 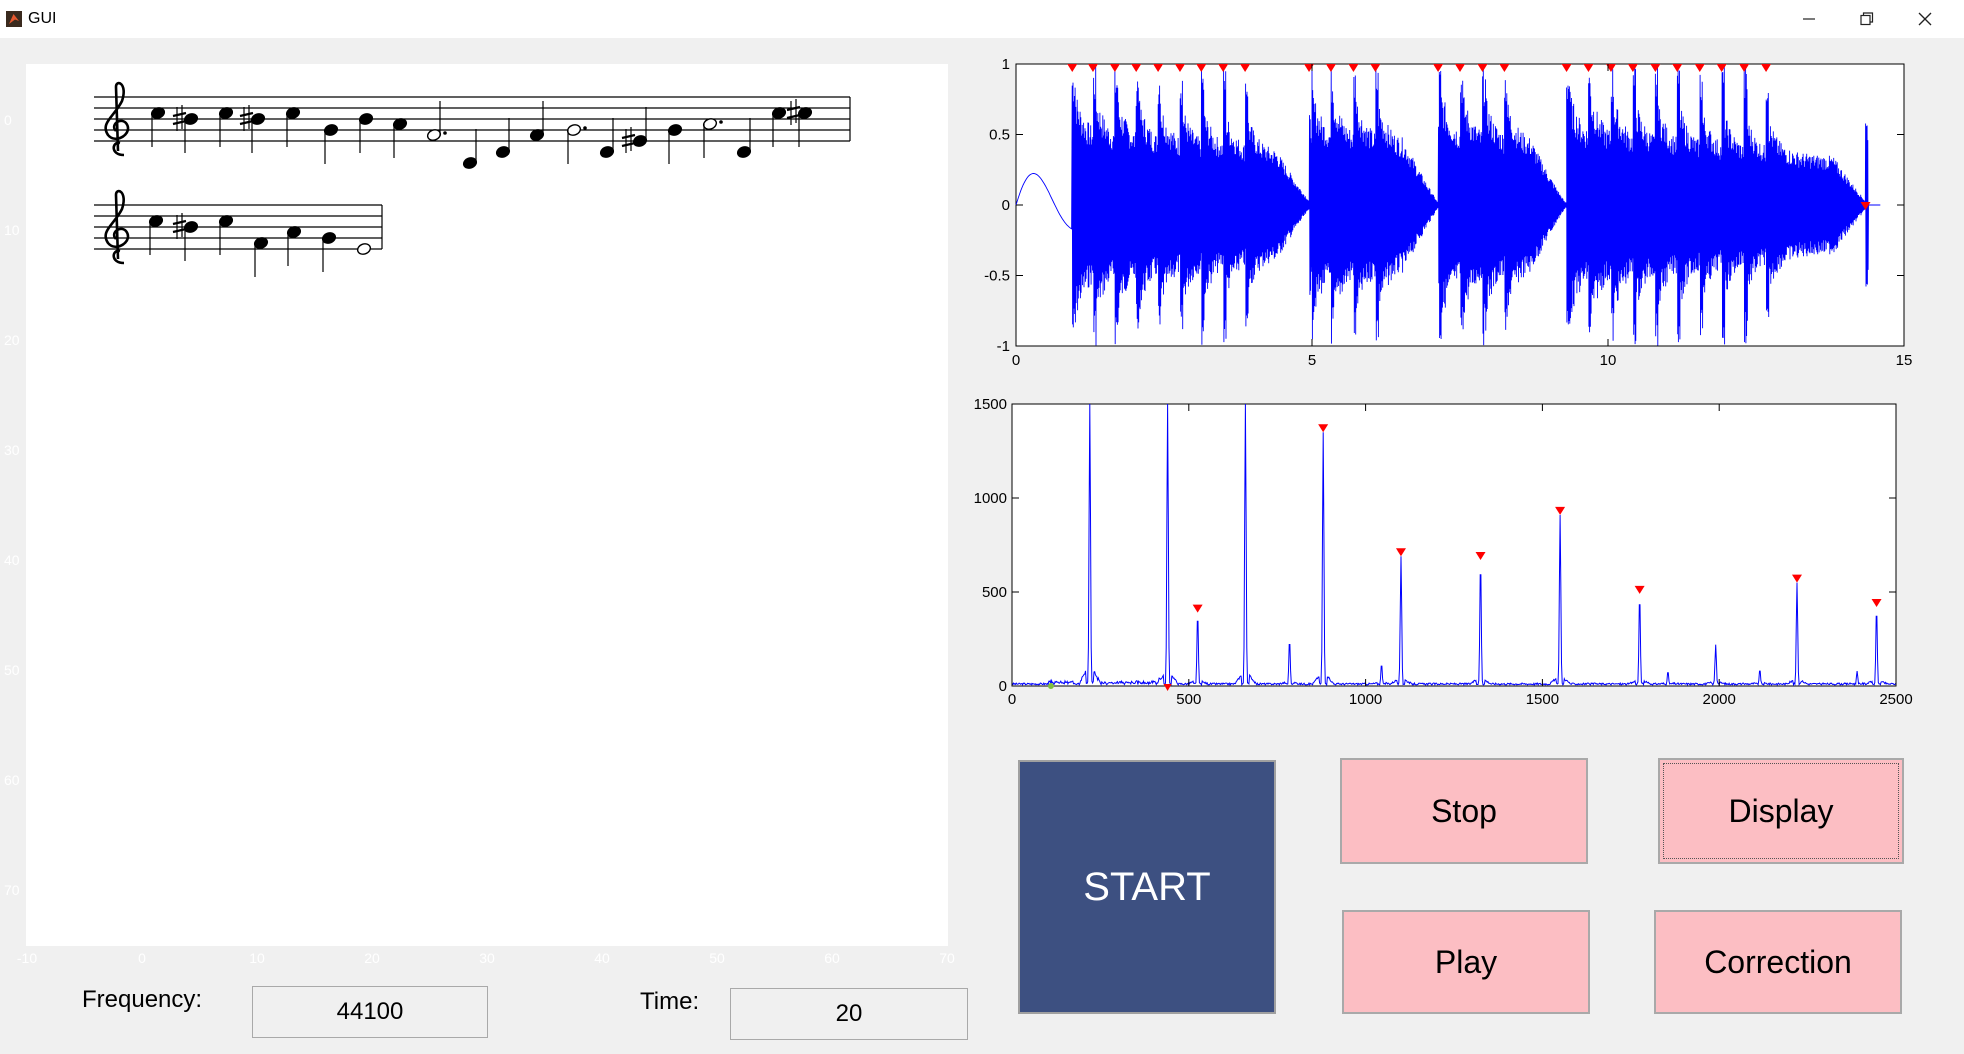 I want to click on x-tick-label: 15, so click(x=1904, y=360).